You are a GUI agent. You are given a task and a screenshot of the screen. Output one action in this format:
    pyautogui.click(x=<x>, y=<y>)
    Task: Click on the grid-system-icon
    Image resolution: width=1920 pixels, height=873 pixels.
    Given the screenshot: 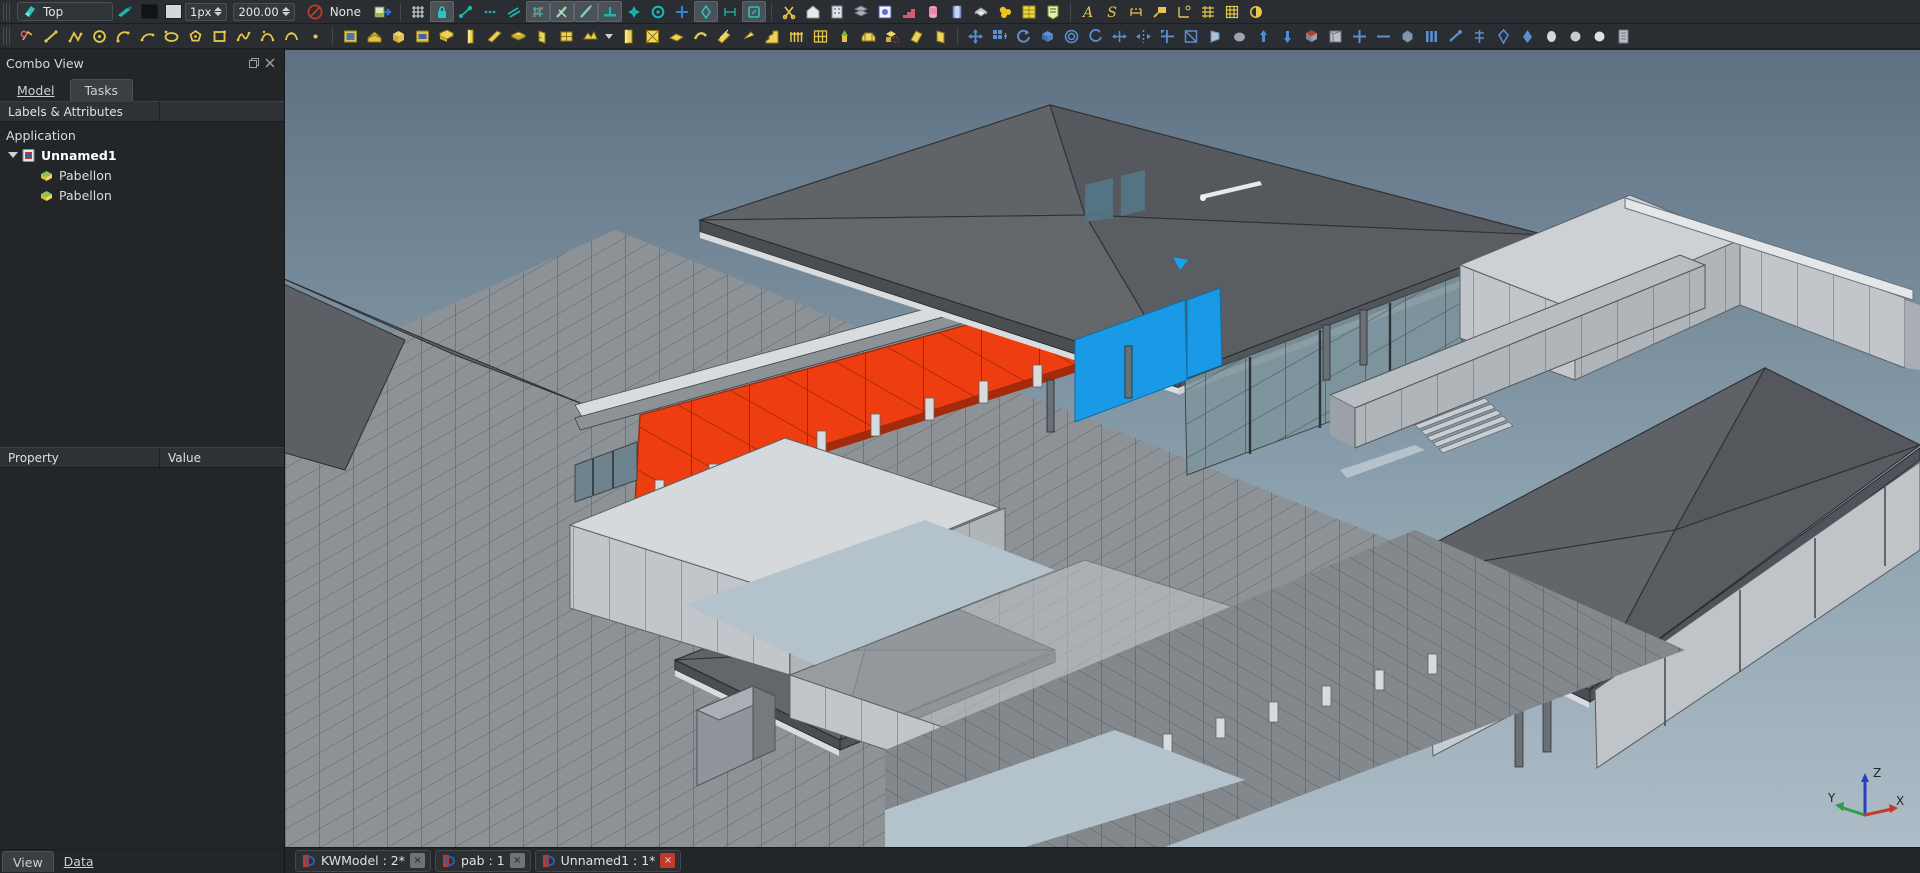 What is the action you would take?
    pyautogui.click(x=1232, y=11)
    